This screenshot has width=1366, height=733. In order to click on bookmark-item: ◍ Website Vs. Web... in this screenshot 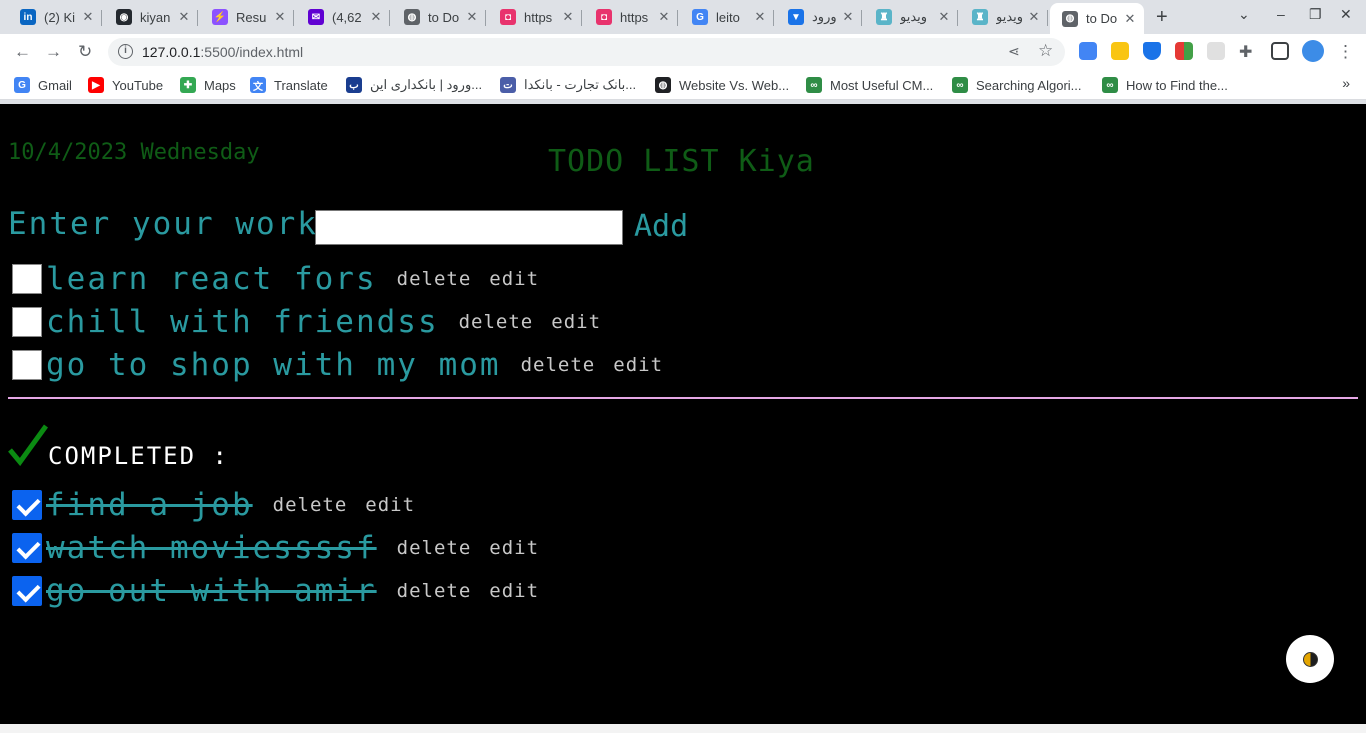, I will do `click(722, 85)`.